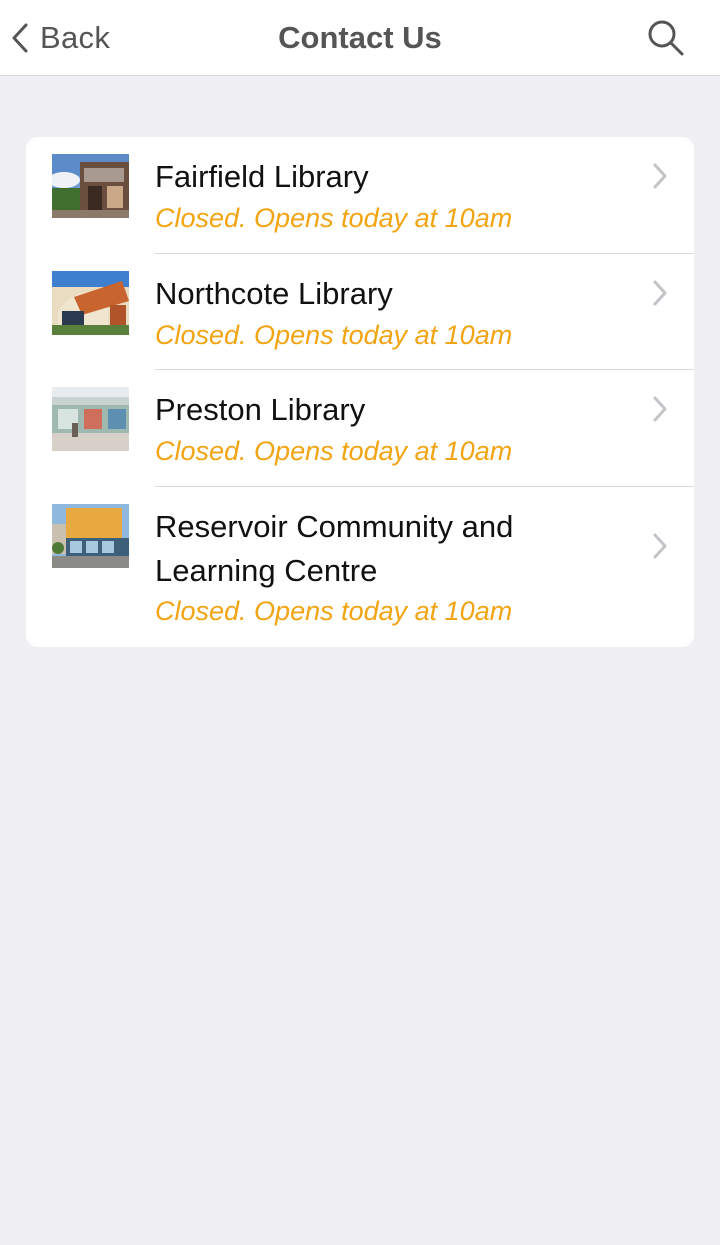 The width and height of the screenshot is (720, 1245). I want to click on search-button, so click(666, 38).